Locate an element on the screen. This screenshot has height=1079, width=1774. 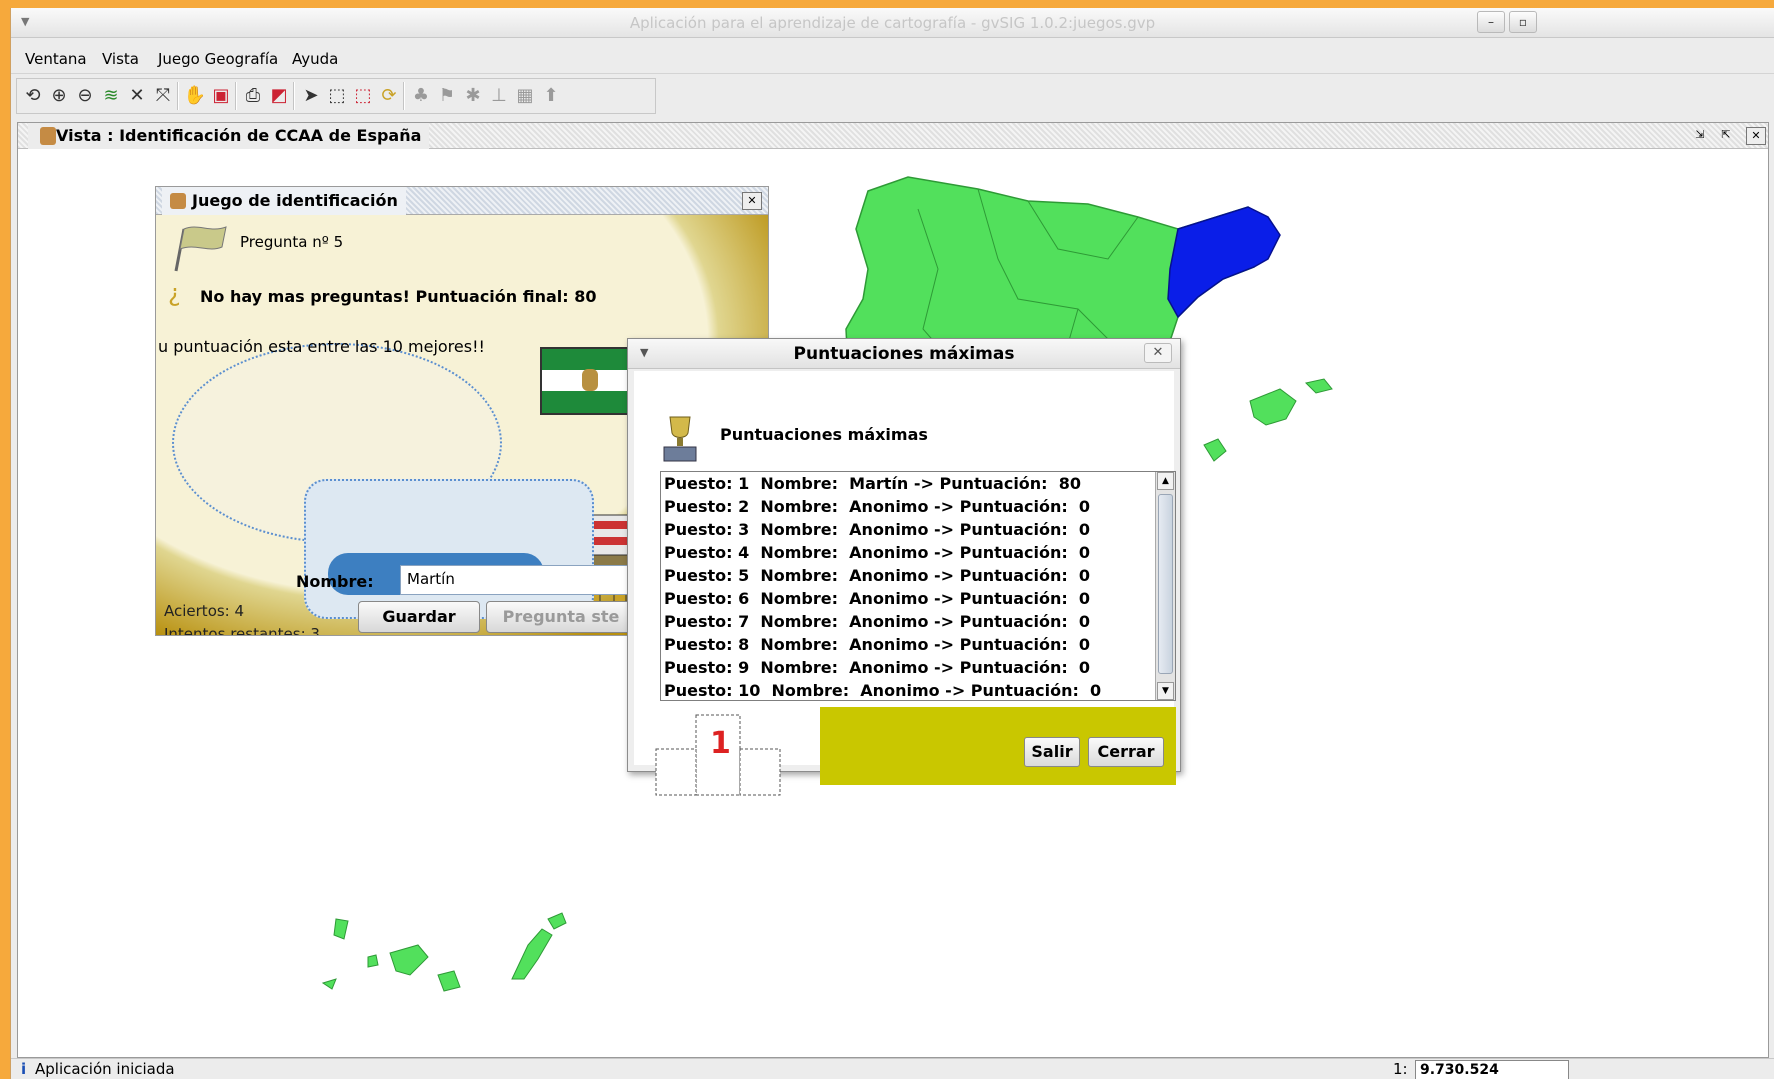
toolbar: ⟲ ⊕ ⊖ ≋ ✕ ⤧ ✋ ▣ ⎙ ◩ ➤ ⬚ ⬚ ⟳ ♣ ⚑ ✱ ⊥ ▦ ⬆ is located at coordinates (336, 96).